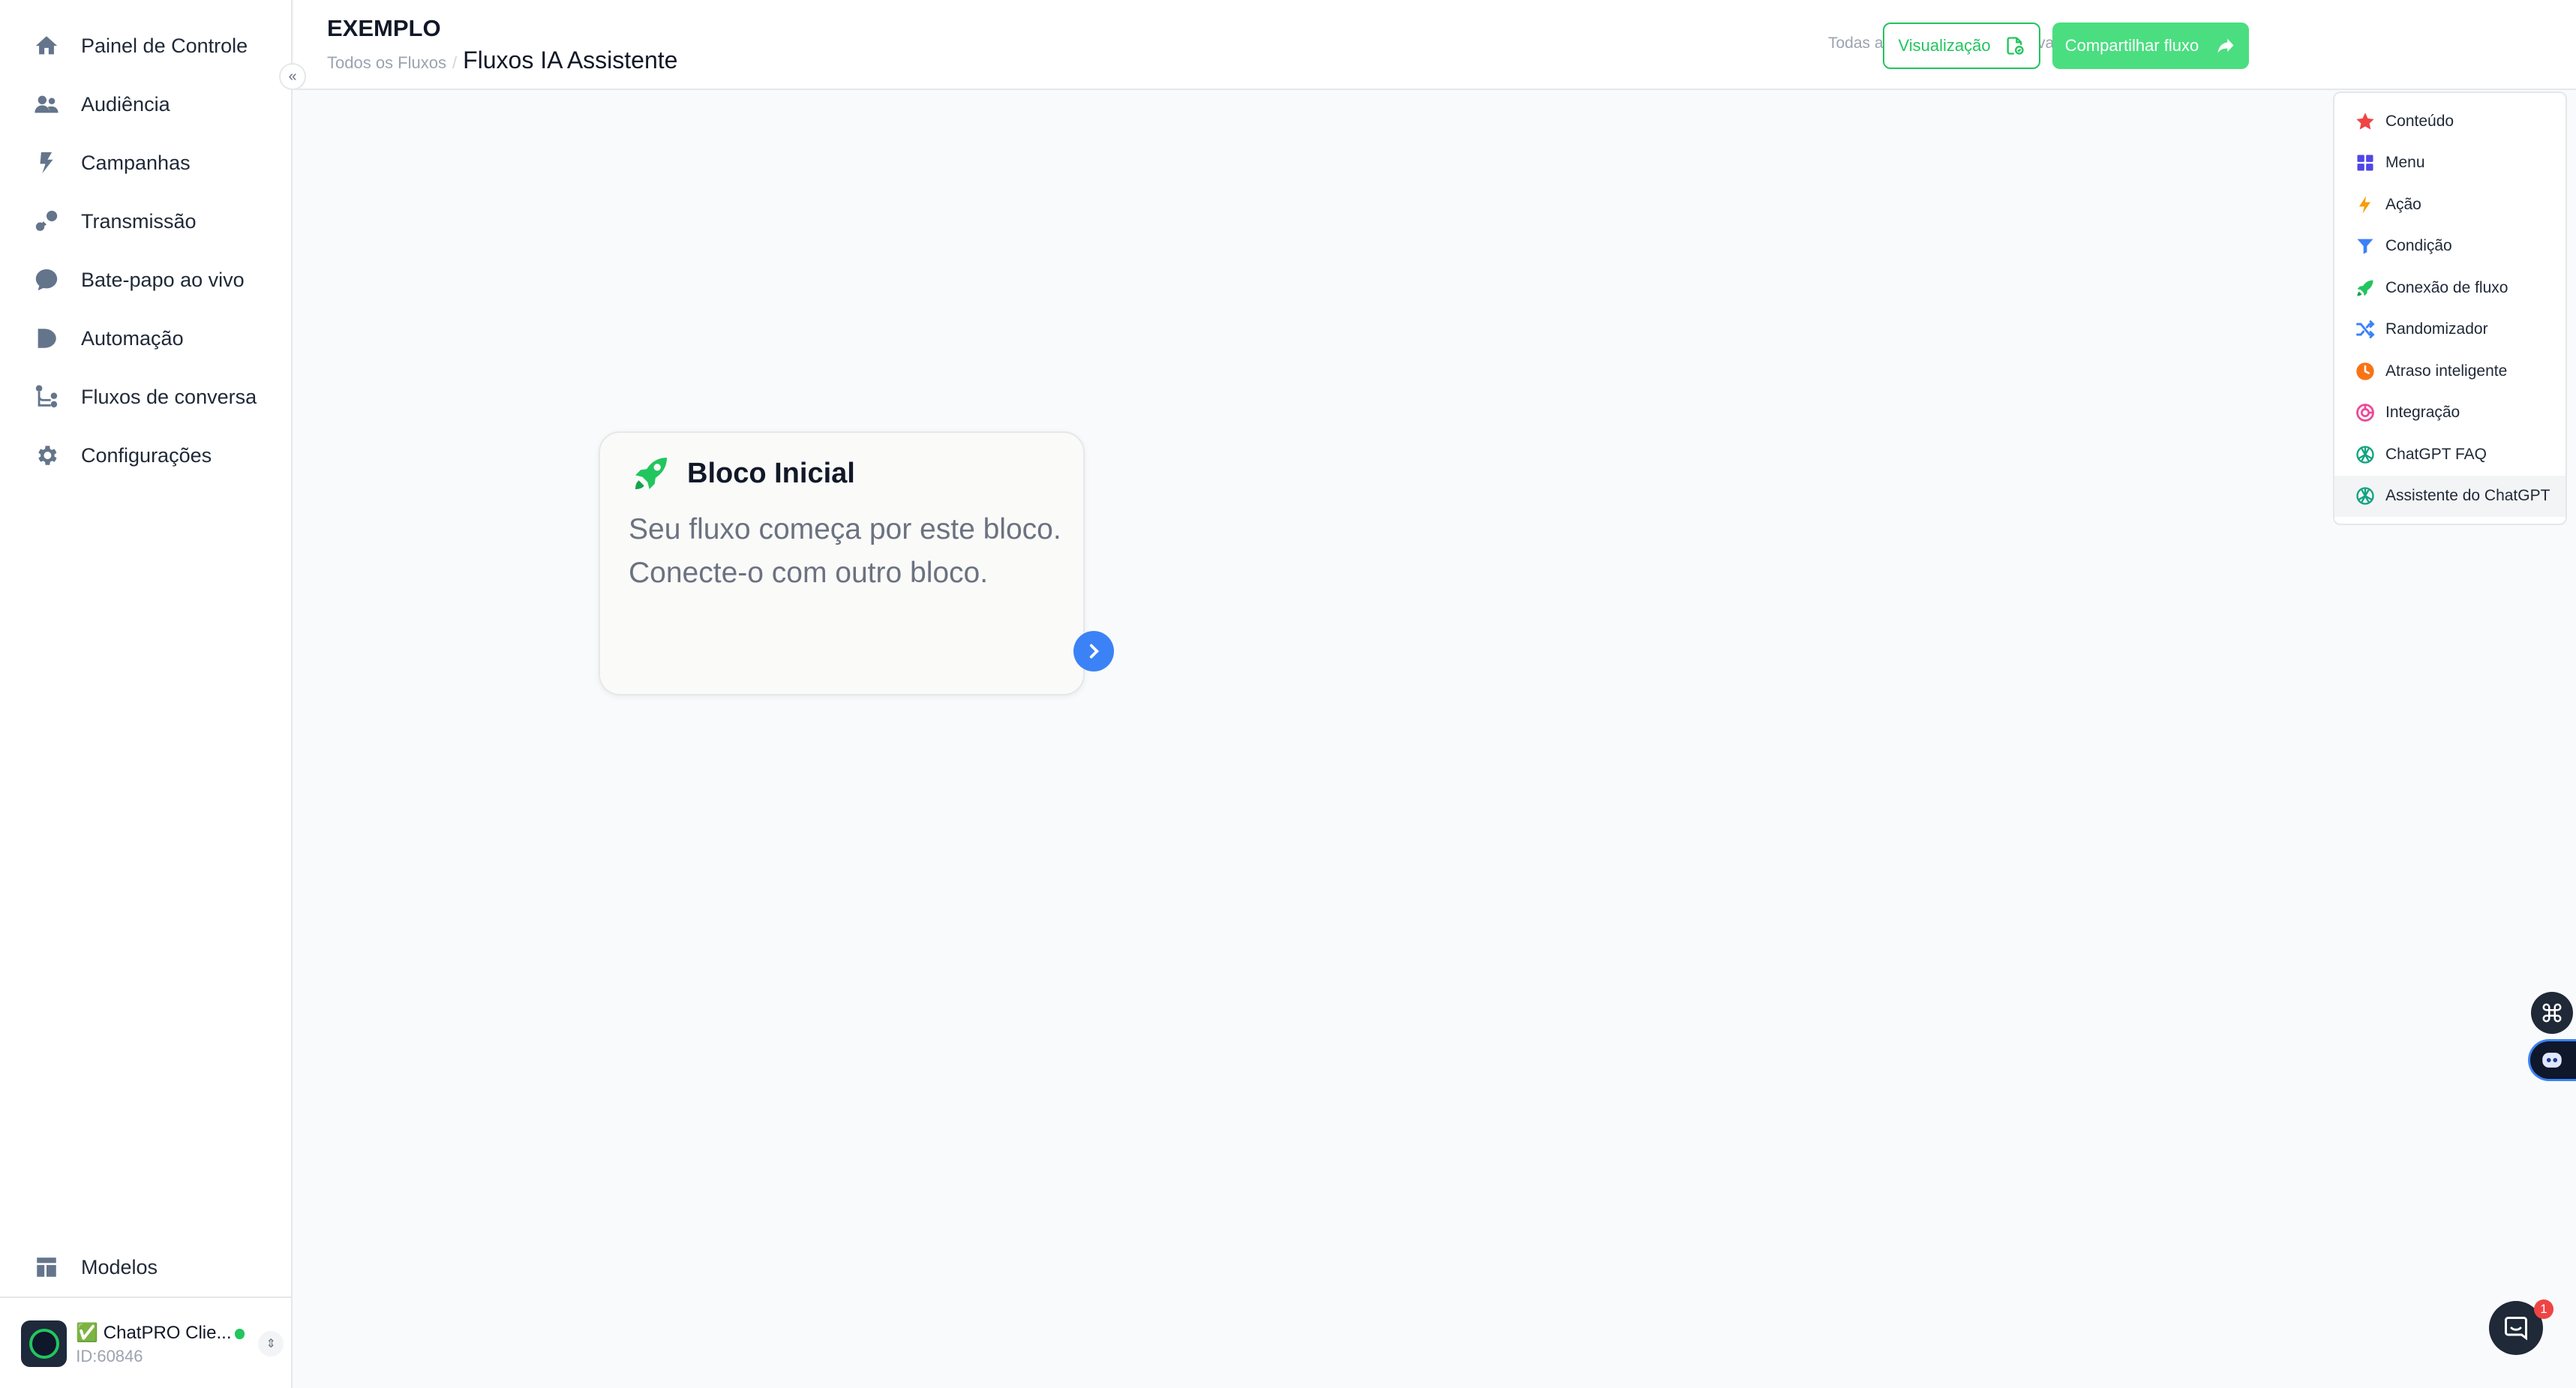  Describe the element at coordinates (2365, 121) in the screenshot. I see `star-icon` at that location.